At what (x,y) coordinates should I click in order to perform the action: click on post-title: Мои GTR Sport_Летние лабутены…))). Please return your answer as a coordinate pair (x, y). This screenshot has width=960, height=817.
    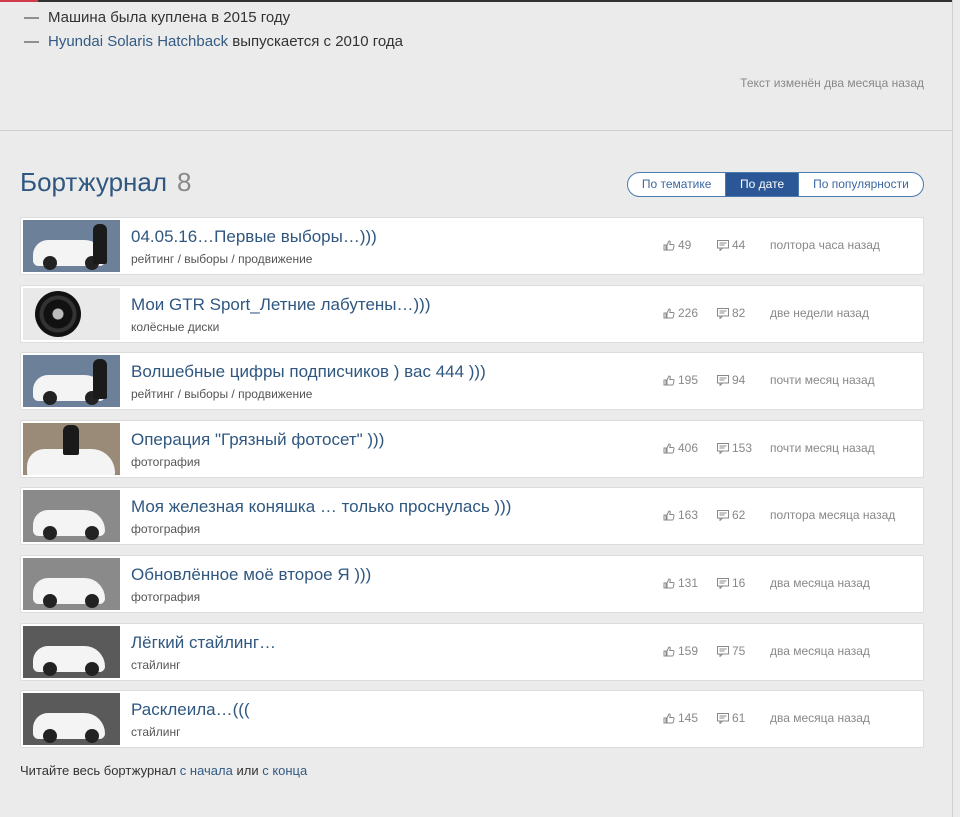
    Looking at the image, I should click on (281, 305).